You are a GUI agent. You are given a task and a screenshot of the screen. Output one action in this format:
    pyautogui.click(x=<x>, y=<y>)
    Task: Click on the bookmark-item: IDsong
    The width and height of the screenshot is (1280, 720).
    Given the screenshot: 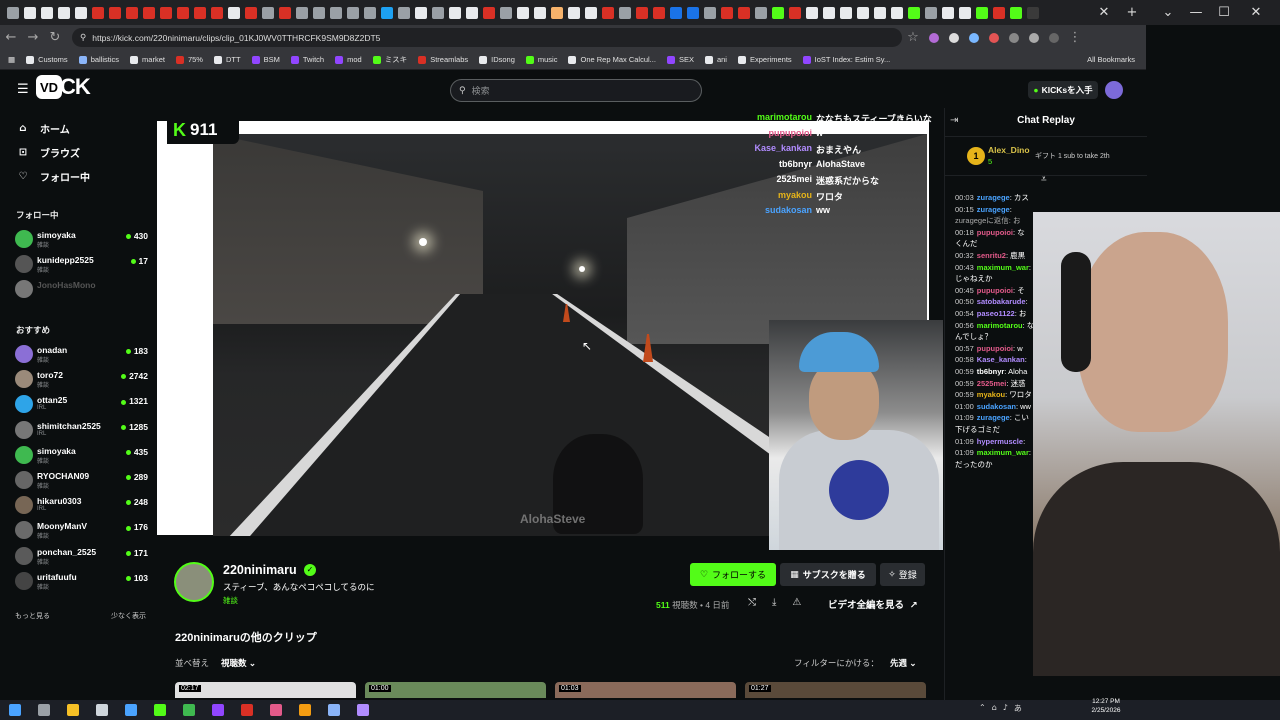 What is the action you would take?
    pyautogui.click(x=497, y=59)
    